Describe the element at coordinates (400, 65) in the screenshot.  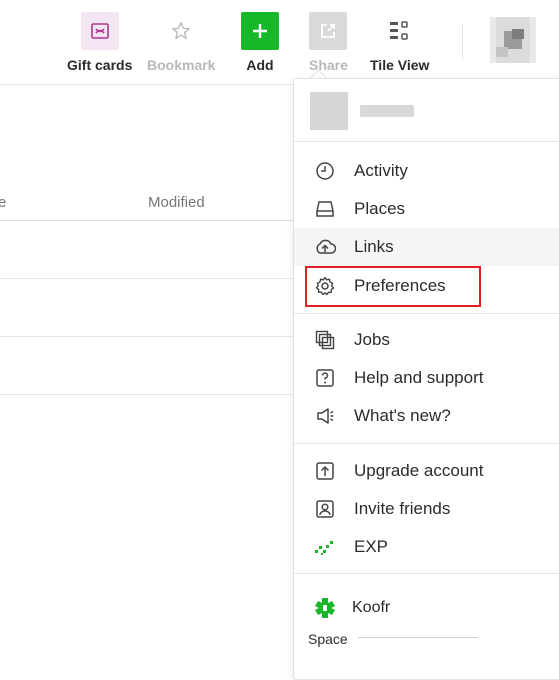
I see `tile-view-label: Tile View` at that location.